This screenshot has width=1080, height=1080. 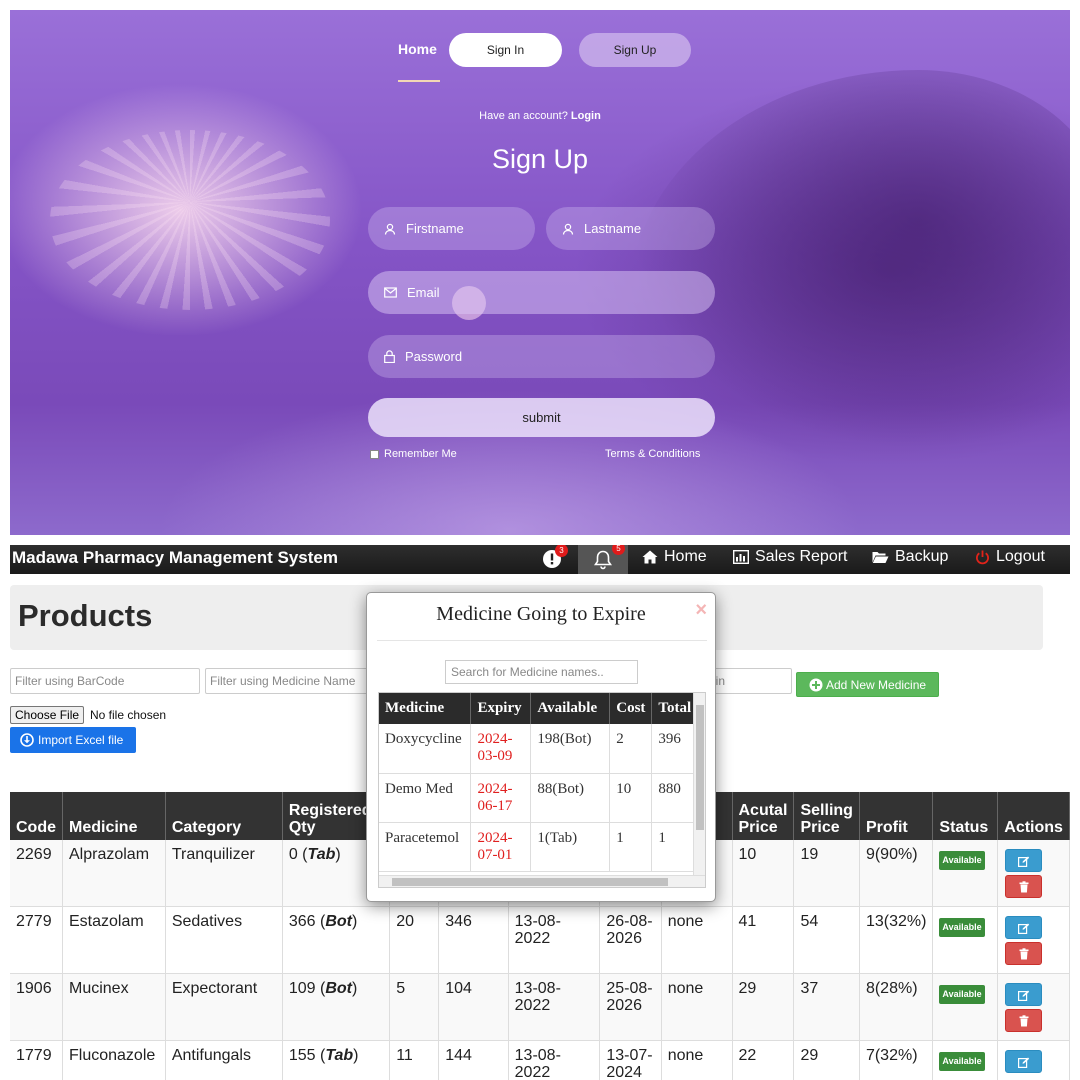 I want to click on notifications-button: 5, so click(x=603, y=559).